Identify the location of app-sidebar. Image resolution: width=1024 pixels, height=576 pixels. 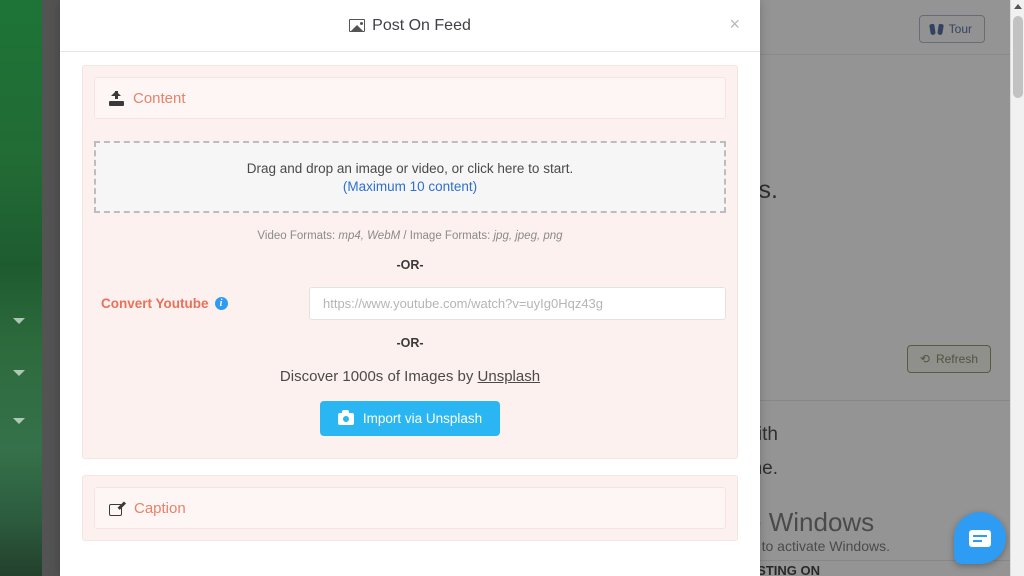
(21, 288).